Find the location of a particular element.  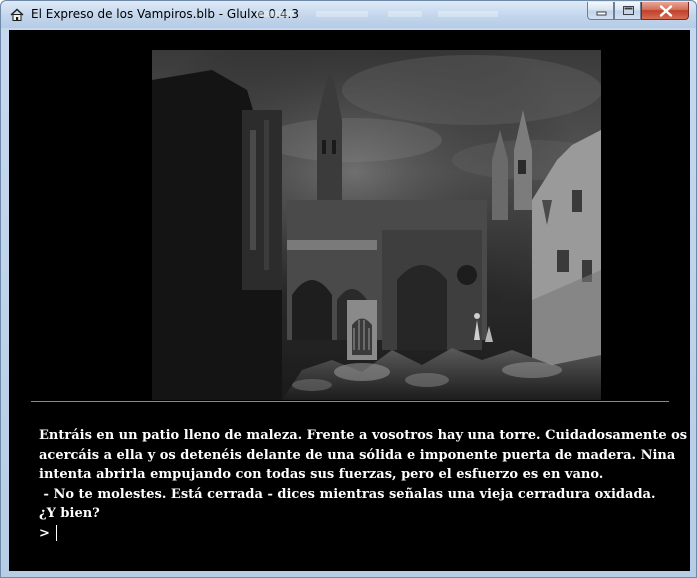

maximize-icon is located at coordinates (628, 10).